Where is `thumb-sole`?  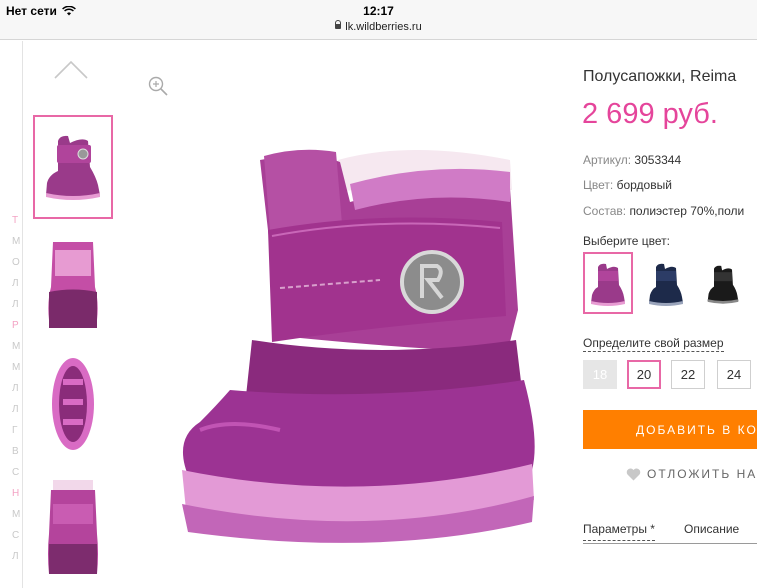 thumb-sole is located at coordinates (73, 404).